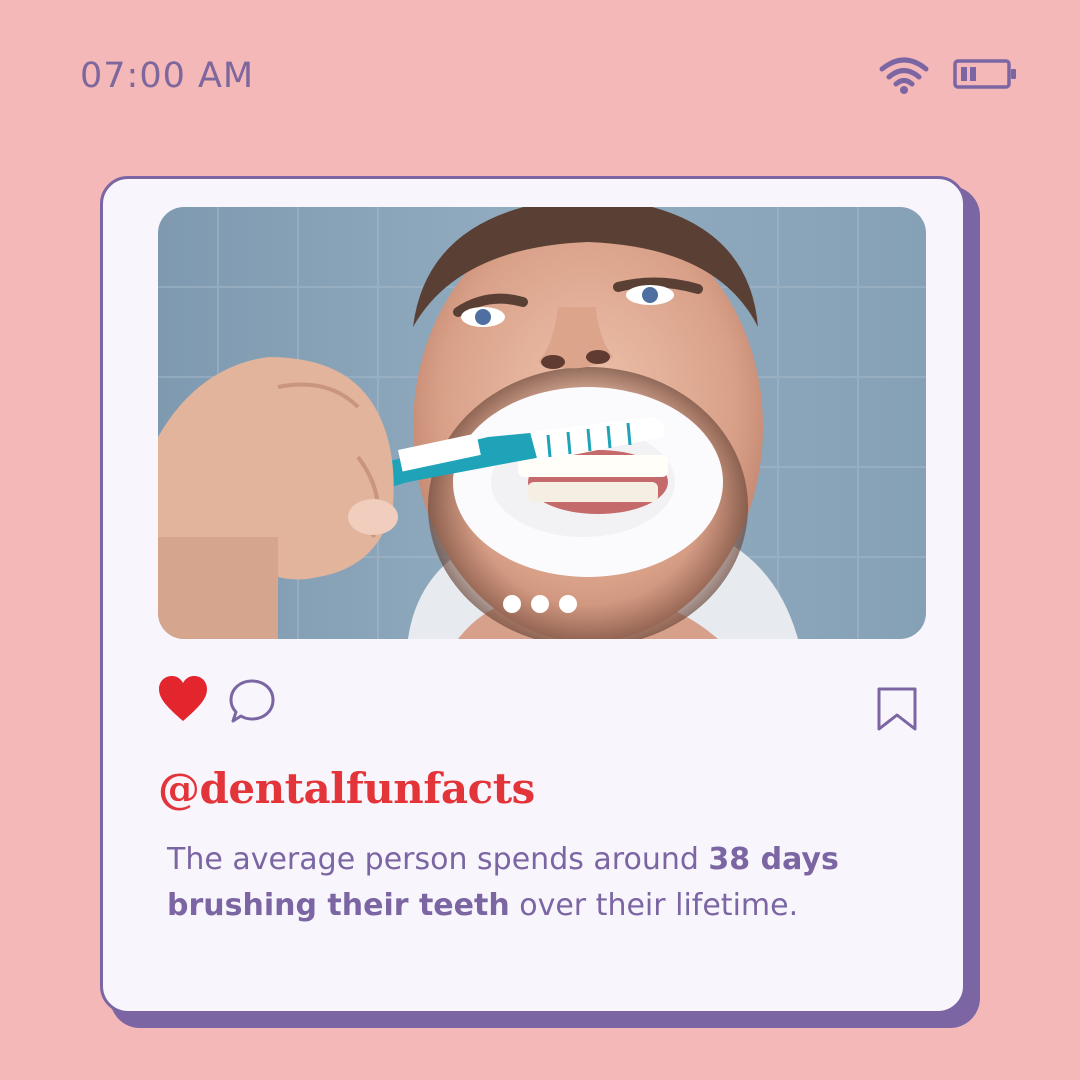 The image size is (1080, 1080). What do you see at coordinates (540, 75) in the screenshot?
I see `status-bar: 07:00 AM` at bounding box center [540, 75].